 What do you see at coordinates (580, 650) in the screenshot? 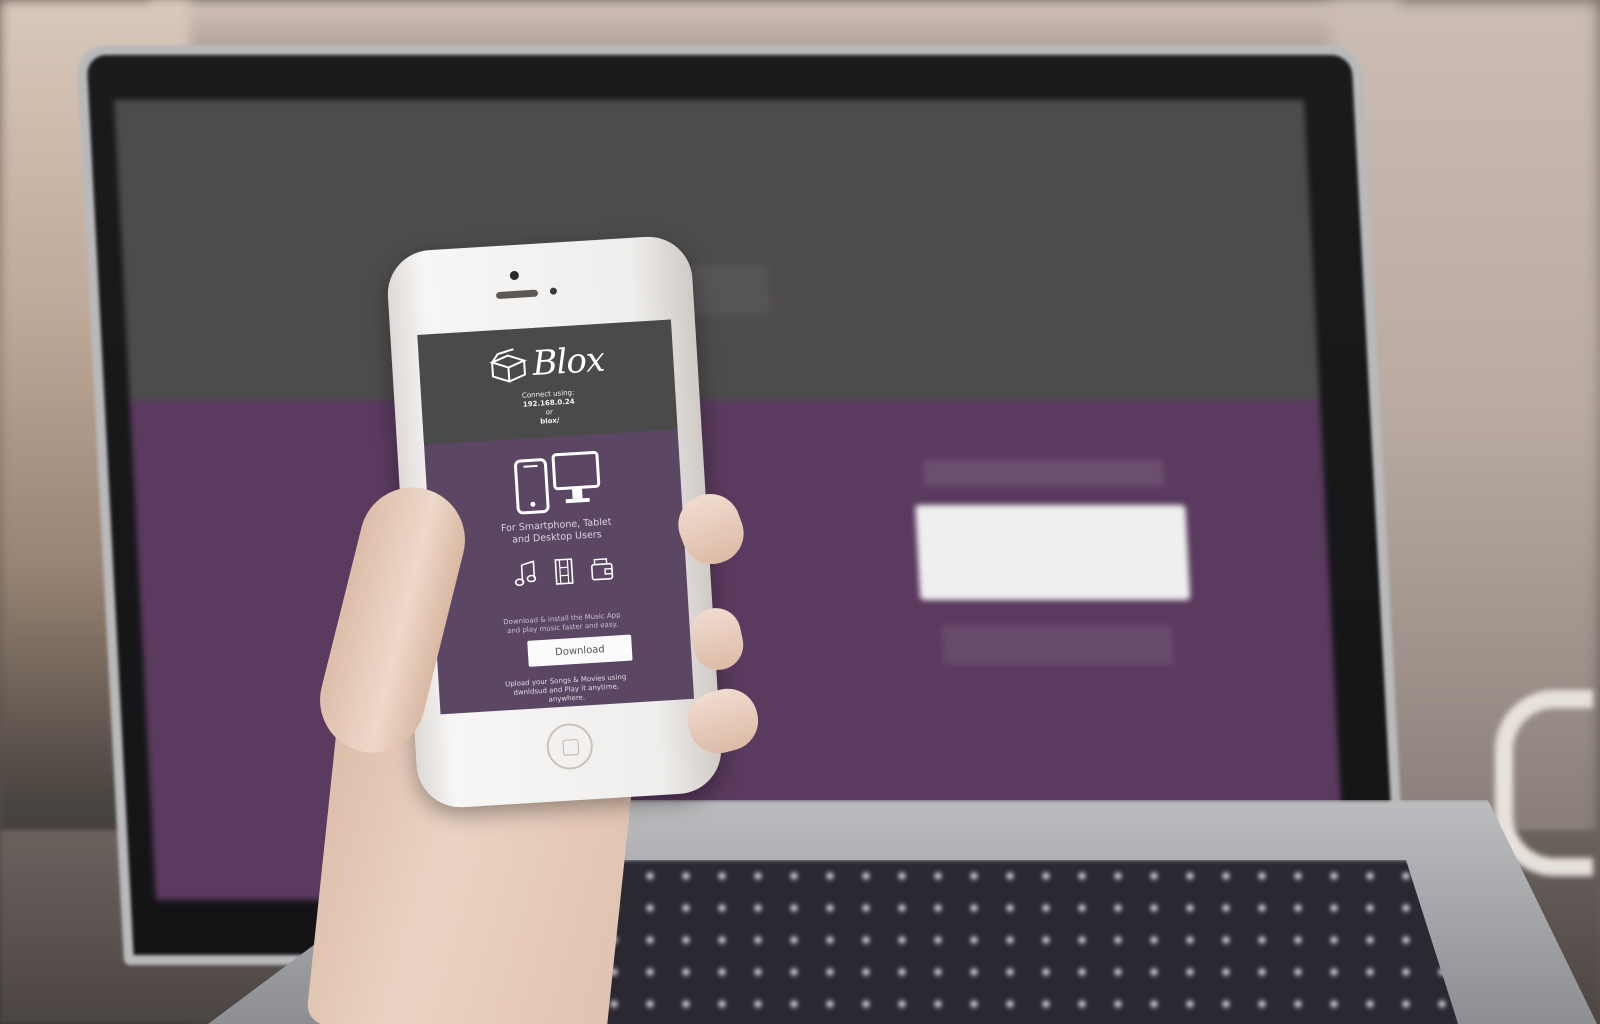
I see `download-button: Download` at bounding box center [580, 650].